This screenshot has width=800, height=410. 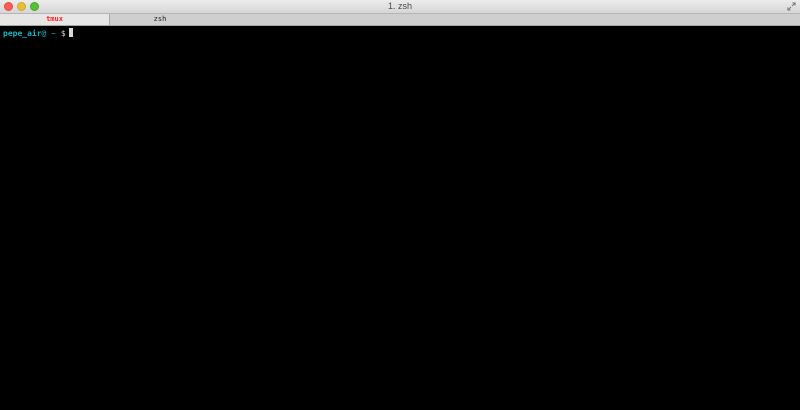 I want to click on title-bar: 1. zsh, so click(x=400, y=7).